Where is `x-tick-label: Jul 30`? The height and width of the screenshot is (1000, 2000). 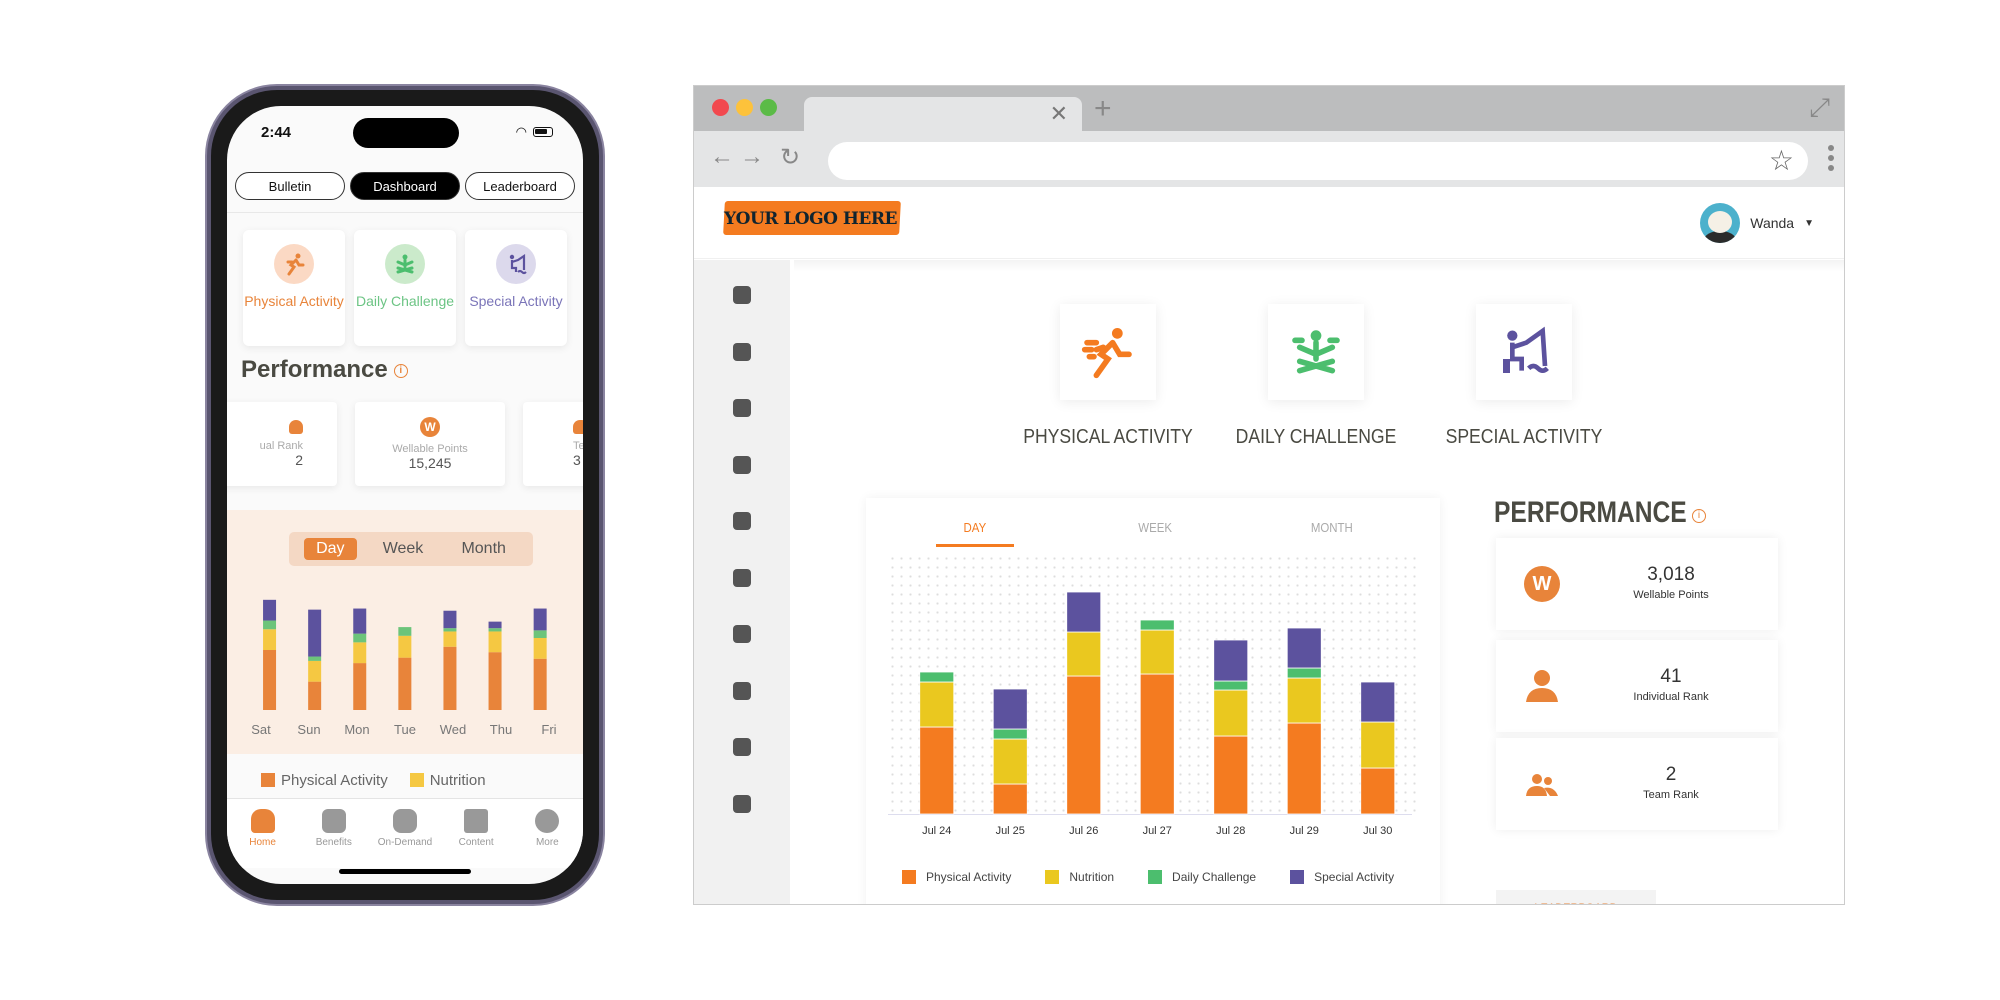
x-tick-label: Jul 30 is located at coordinates (1377, 831).